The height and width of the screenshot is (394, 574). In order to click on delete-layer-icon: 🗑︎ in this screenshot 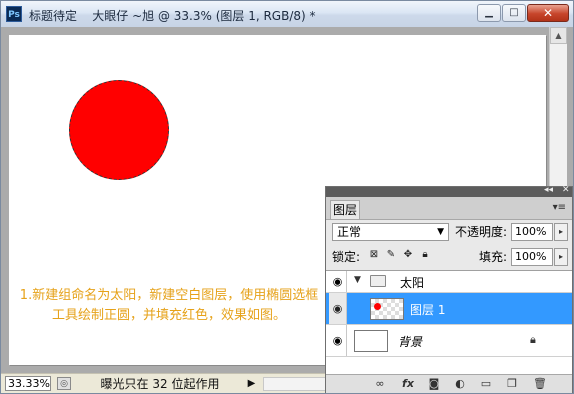, I will do `click(540, 384)`.